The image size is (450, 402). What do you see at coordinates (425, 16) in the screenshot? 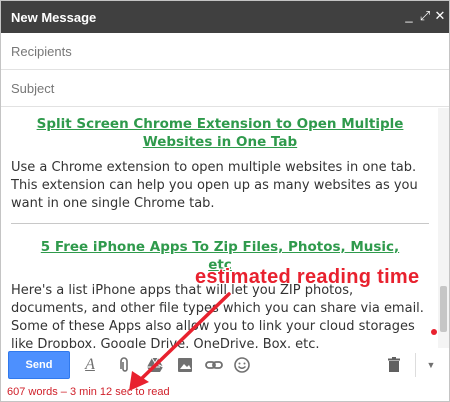
I see `popout-icon: ⤢` at bounding box center [425, 16].